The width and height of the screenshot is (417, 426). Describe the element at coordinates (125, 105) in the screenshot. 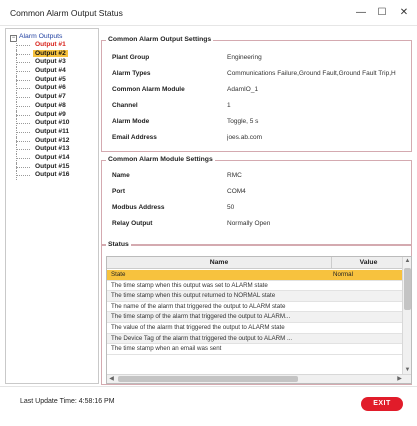

I see `output-setting-key: Channel` at that location.